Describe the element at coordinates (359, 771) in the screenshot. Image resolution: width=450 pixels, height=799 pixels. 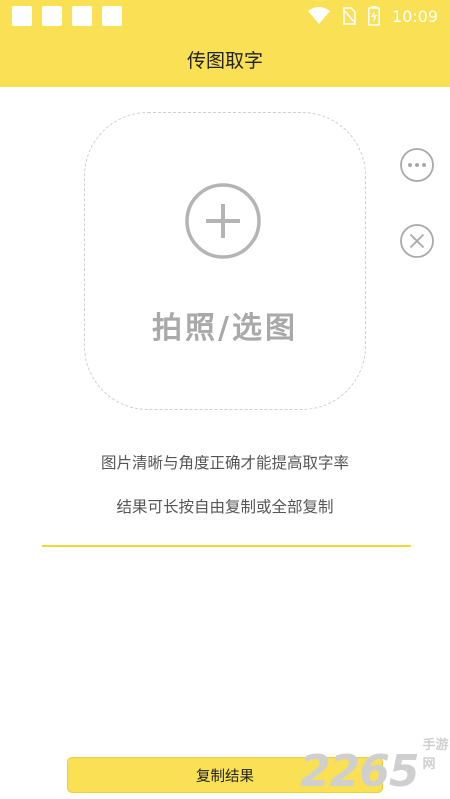
I see `watermark-number: 2265` at that location.